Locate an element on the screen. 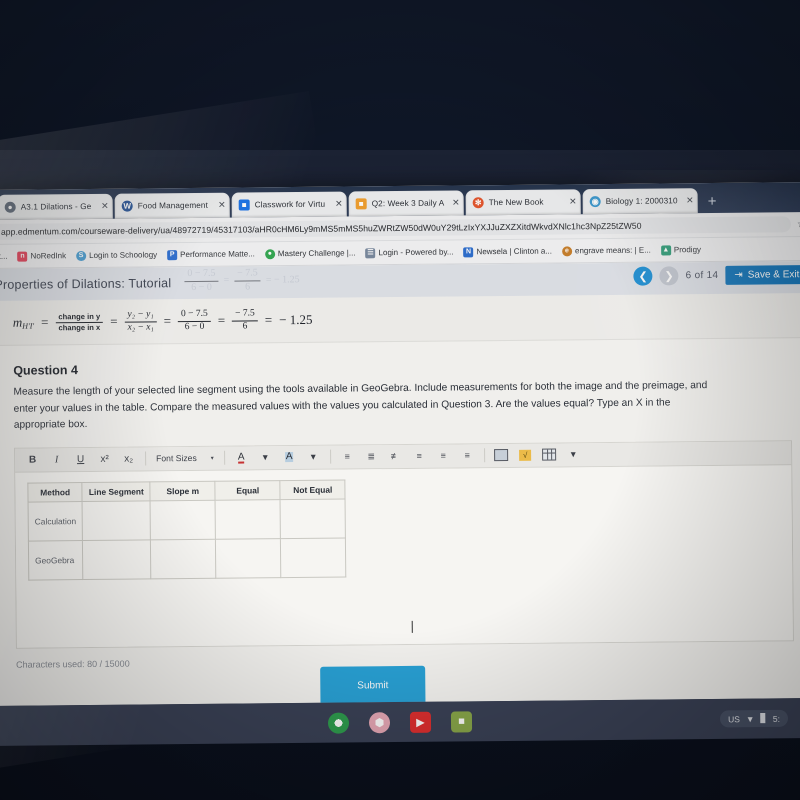 The image size is (800, 800). tab-title: Classwork for Virtu is located at coordinates (290, 204).